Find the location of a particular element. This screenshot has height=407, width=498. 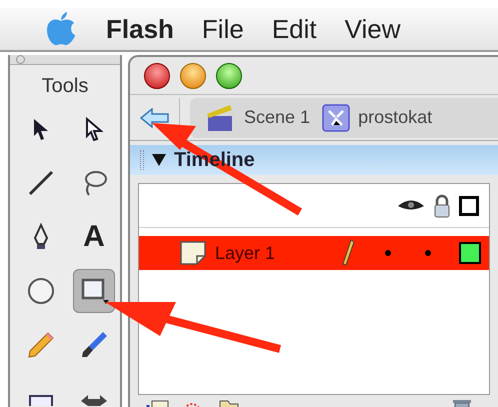

rectangle-tool-icon is located at coordinates (94, 291).